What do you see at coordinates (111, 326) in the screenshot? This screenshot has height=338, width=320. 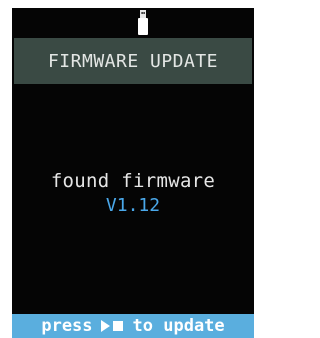 I see `play-pause-icon` at bounding box center [111, 326].